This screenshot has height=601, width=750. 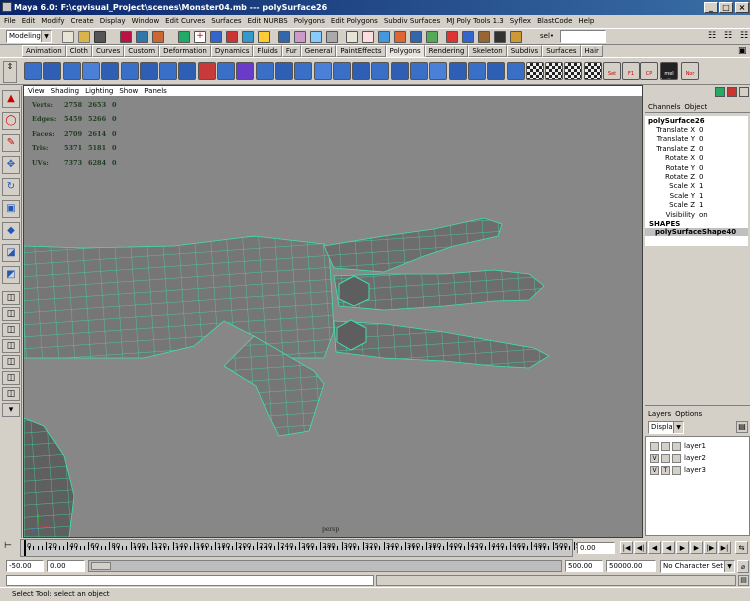 I want to click on save-scene-icon, so click(x=100, y=37).